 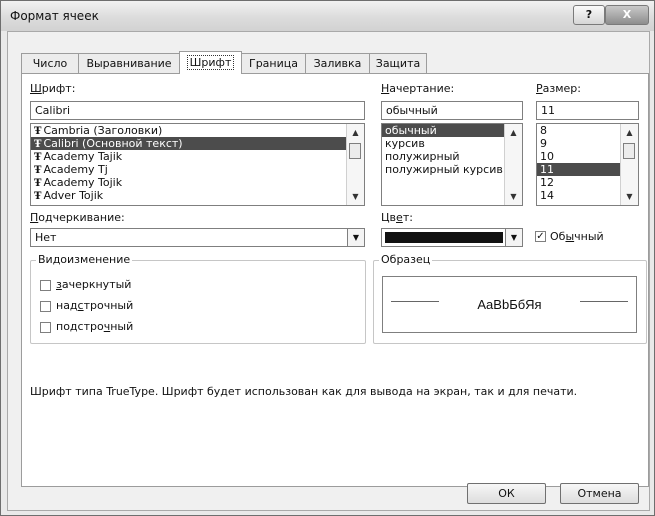 I want to click on font-list-item-label: Academy Tj, so click(x=75, y=169).